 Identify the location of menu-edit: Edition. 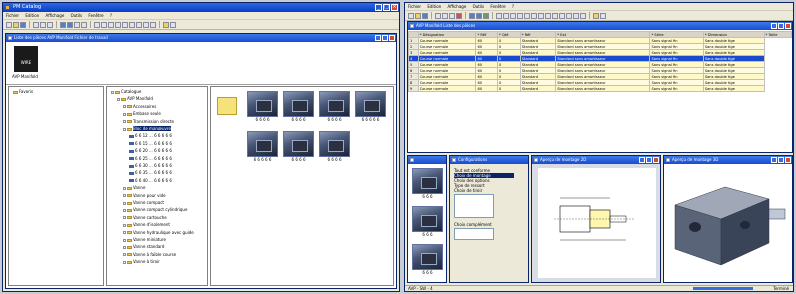
(434, 6).